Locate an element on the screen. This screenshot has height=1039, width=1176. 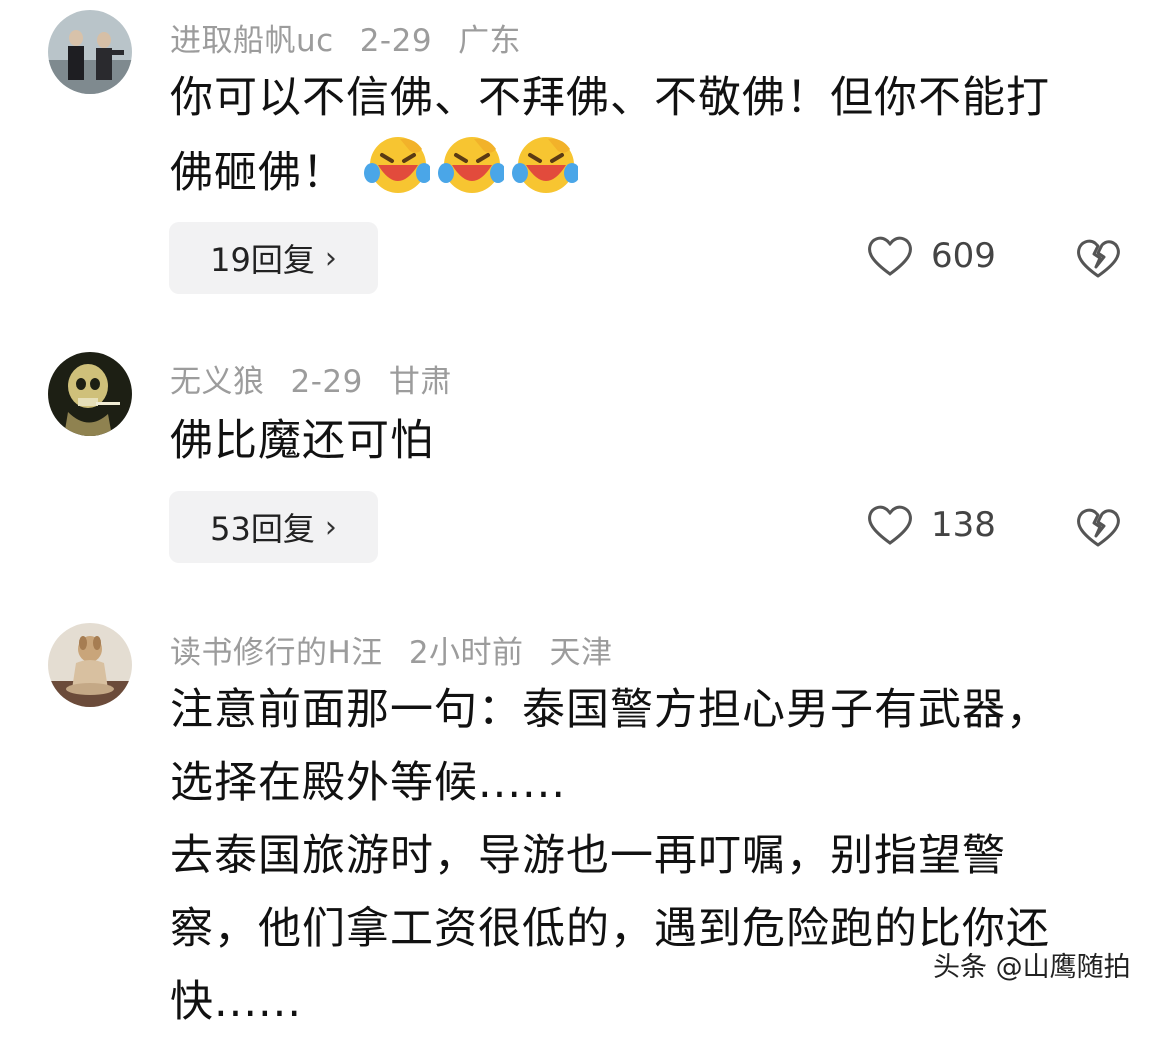
comment-meta: 进取船帆uc 2-29 广东 is located at coordinates (358, 37).